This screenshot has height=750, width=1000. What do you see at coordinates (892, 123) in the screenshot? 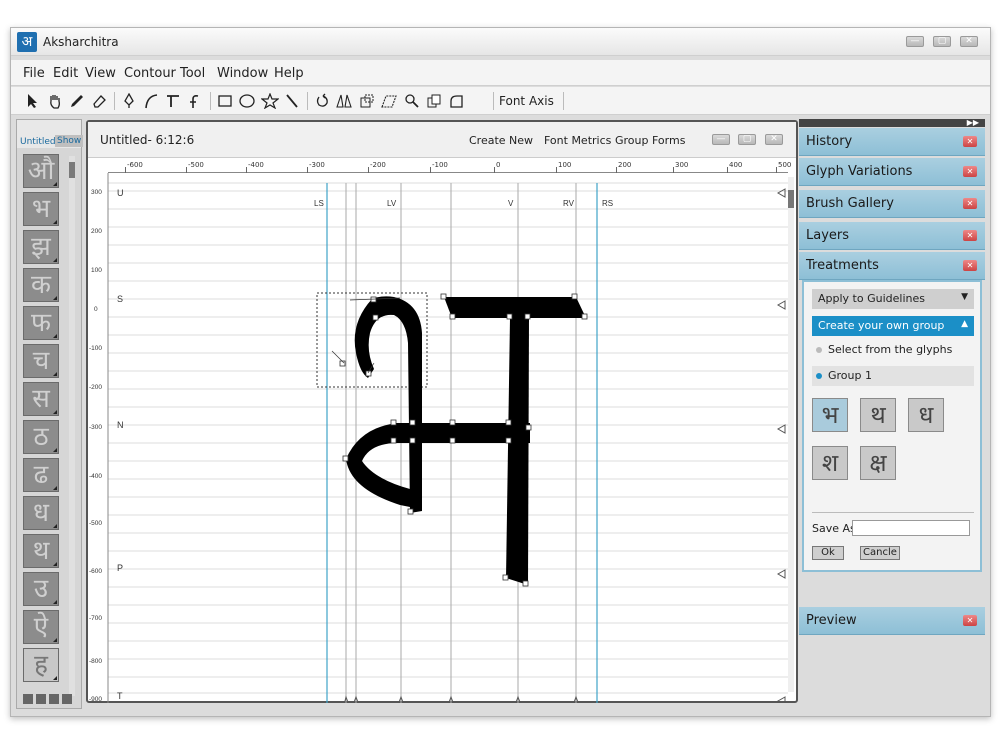
I see `collapse-panel-icon: ▶▶` at bounding box center [892, 123].